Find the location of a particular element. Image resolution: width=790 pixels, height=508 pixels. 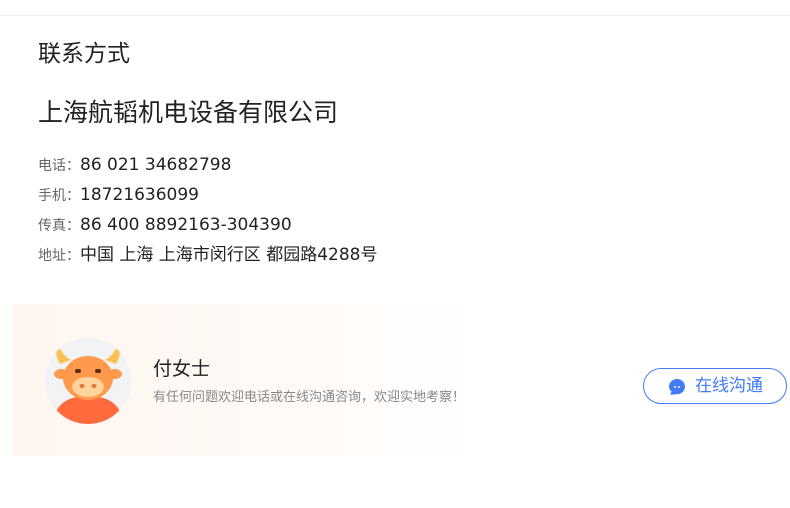

person-description: 有任何问题欢迎电话或在线沟通咨询，欢迎实地考察！ is located at coordinates (309, 397).